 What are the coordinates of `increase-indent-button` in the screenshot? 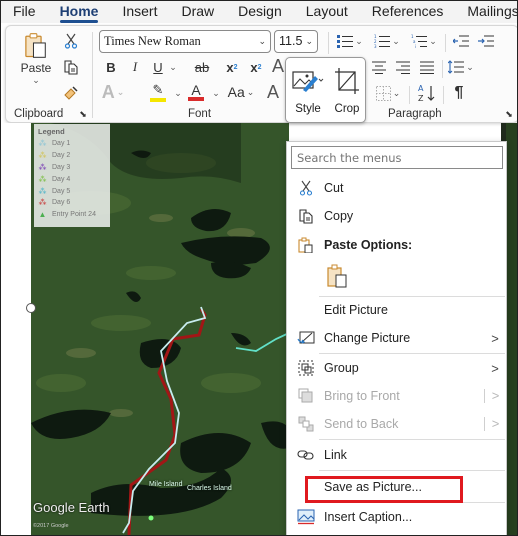 It's located at (486, 41).